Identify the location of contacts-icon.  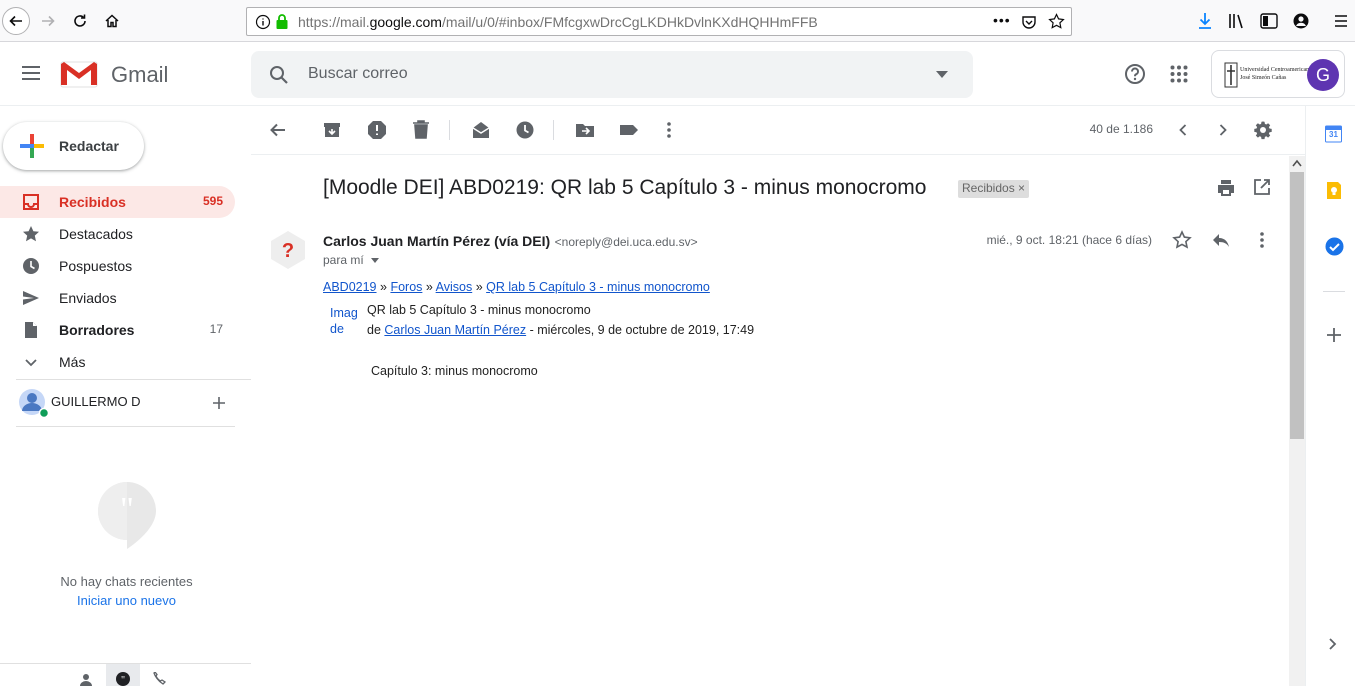
(86, 679).